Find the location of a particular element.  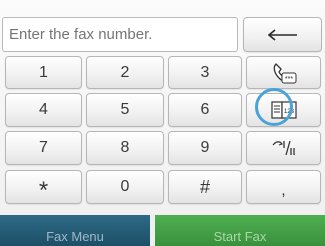

key-star: * is located at coordinates (43, 187).